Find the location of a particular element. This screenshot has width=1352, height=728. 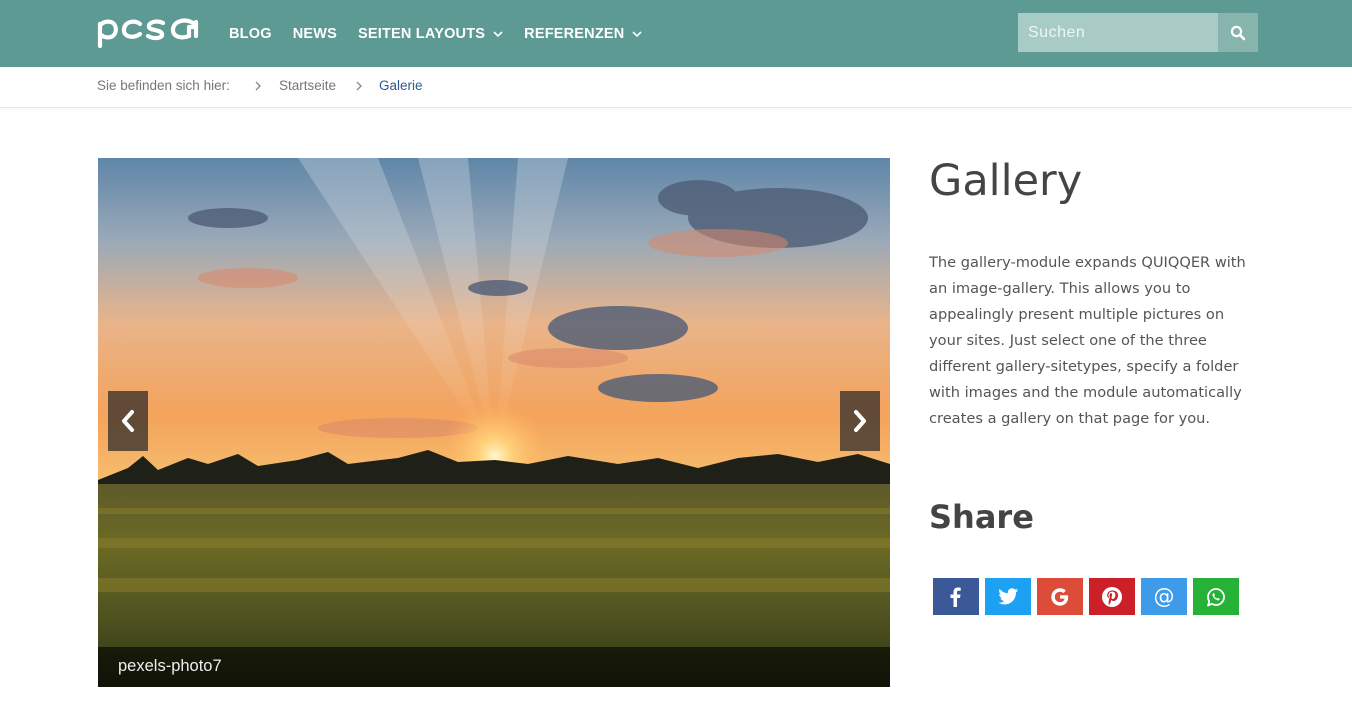

share-heading: Share is located at coordinates (981, 517).